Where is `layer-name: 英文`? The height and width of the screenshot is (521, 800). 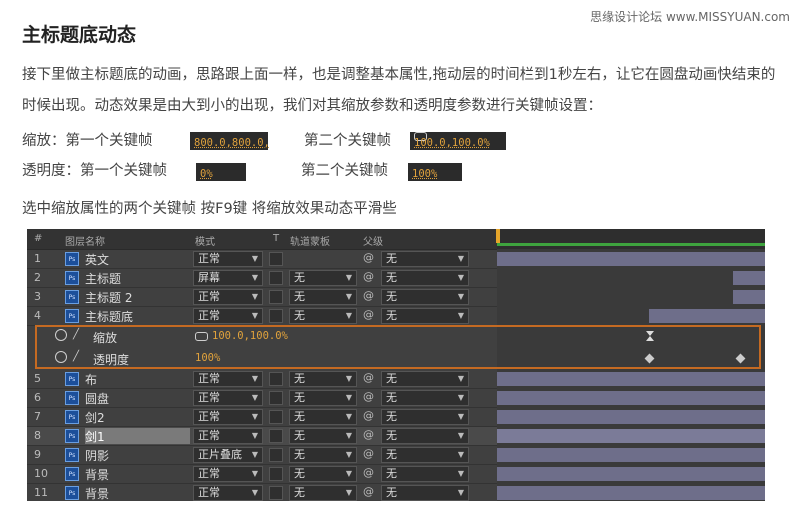
layer-name: 英文 is located at coordinates (137, 259).